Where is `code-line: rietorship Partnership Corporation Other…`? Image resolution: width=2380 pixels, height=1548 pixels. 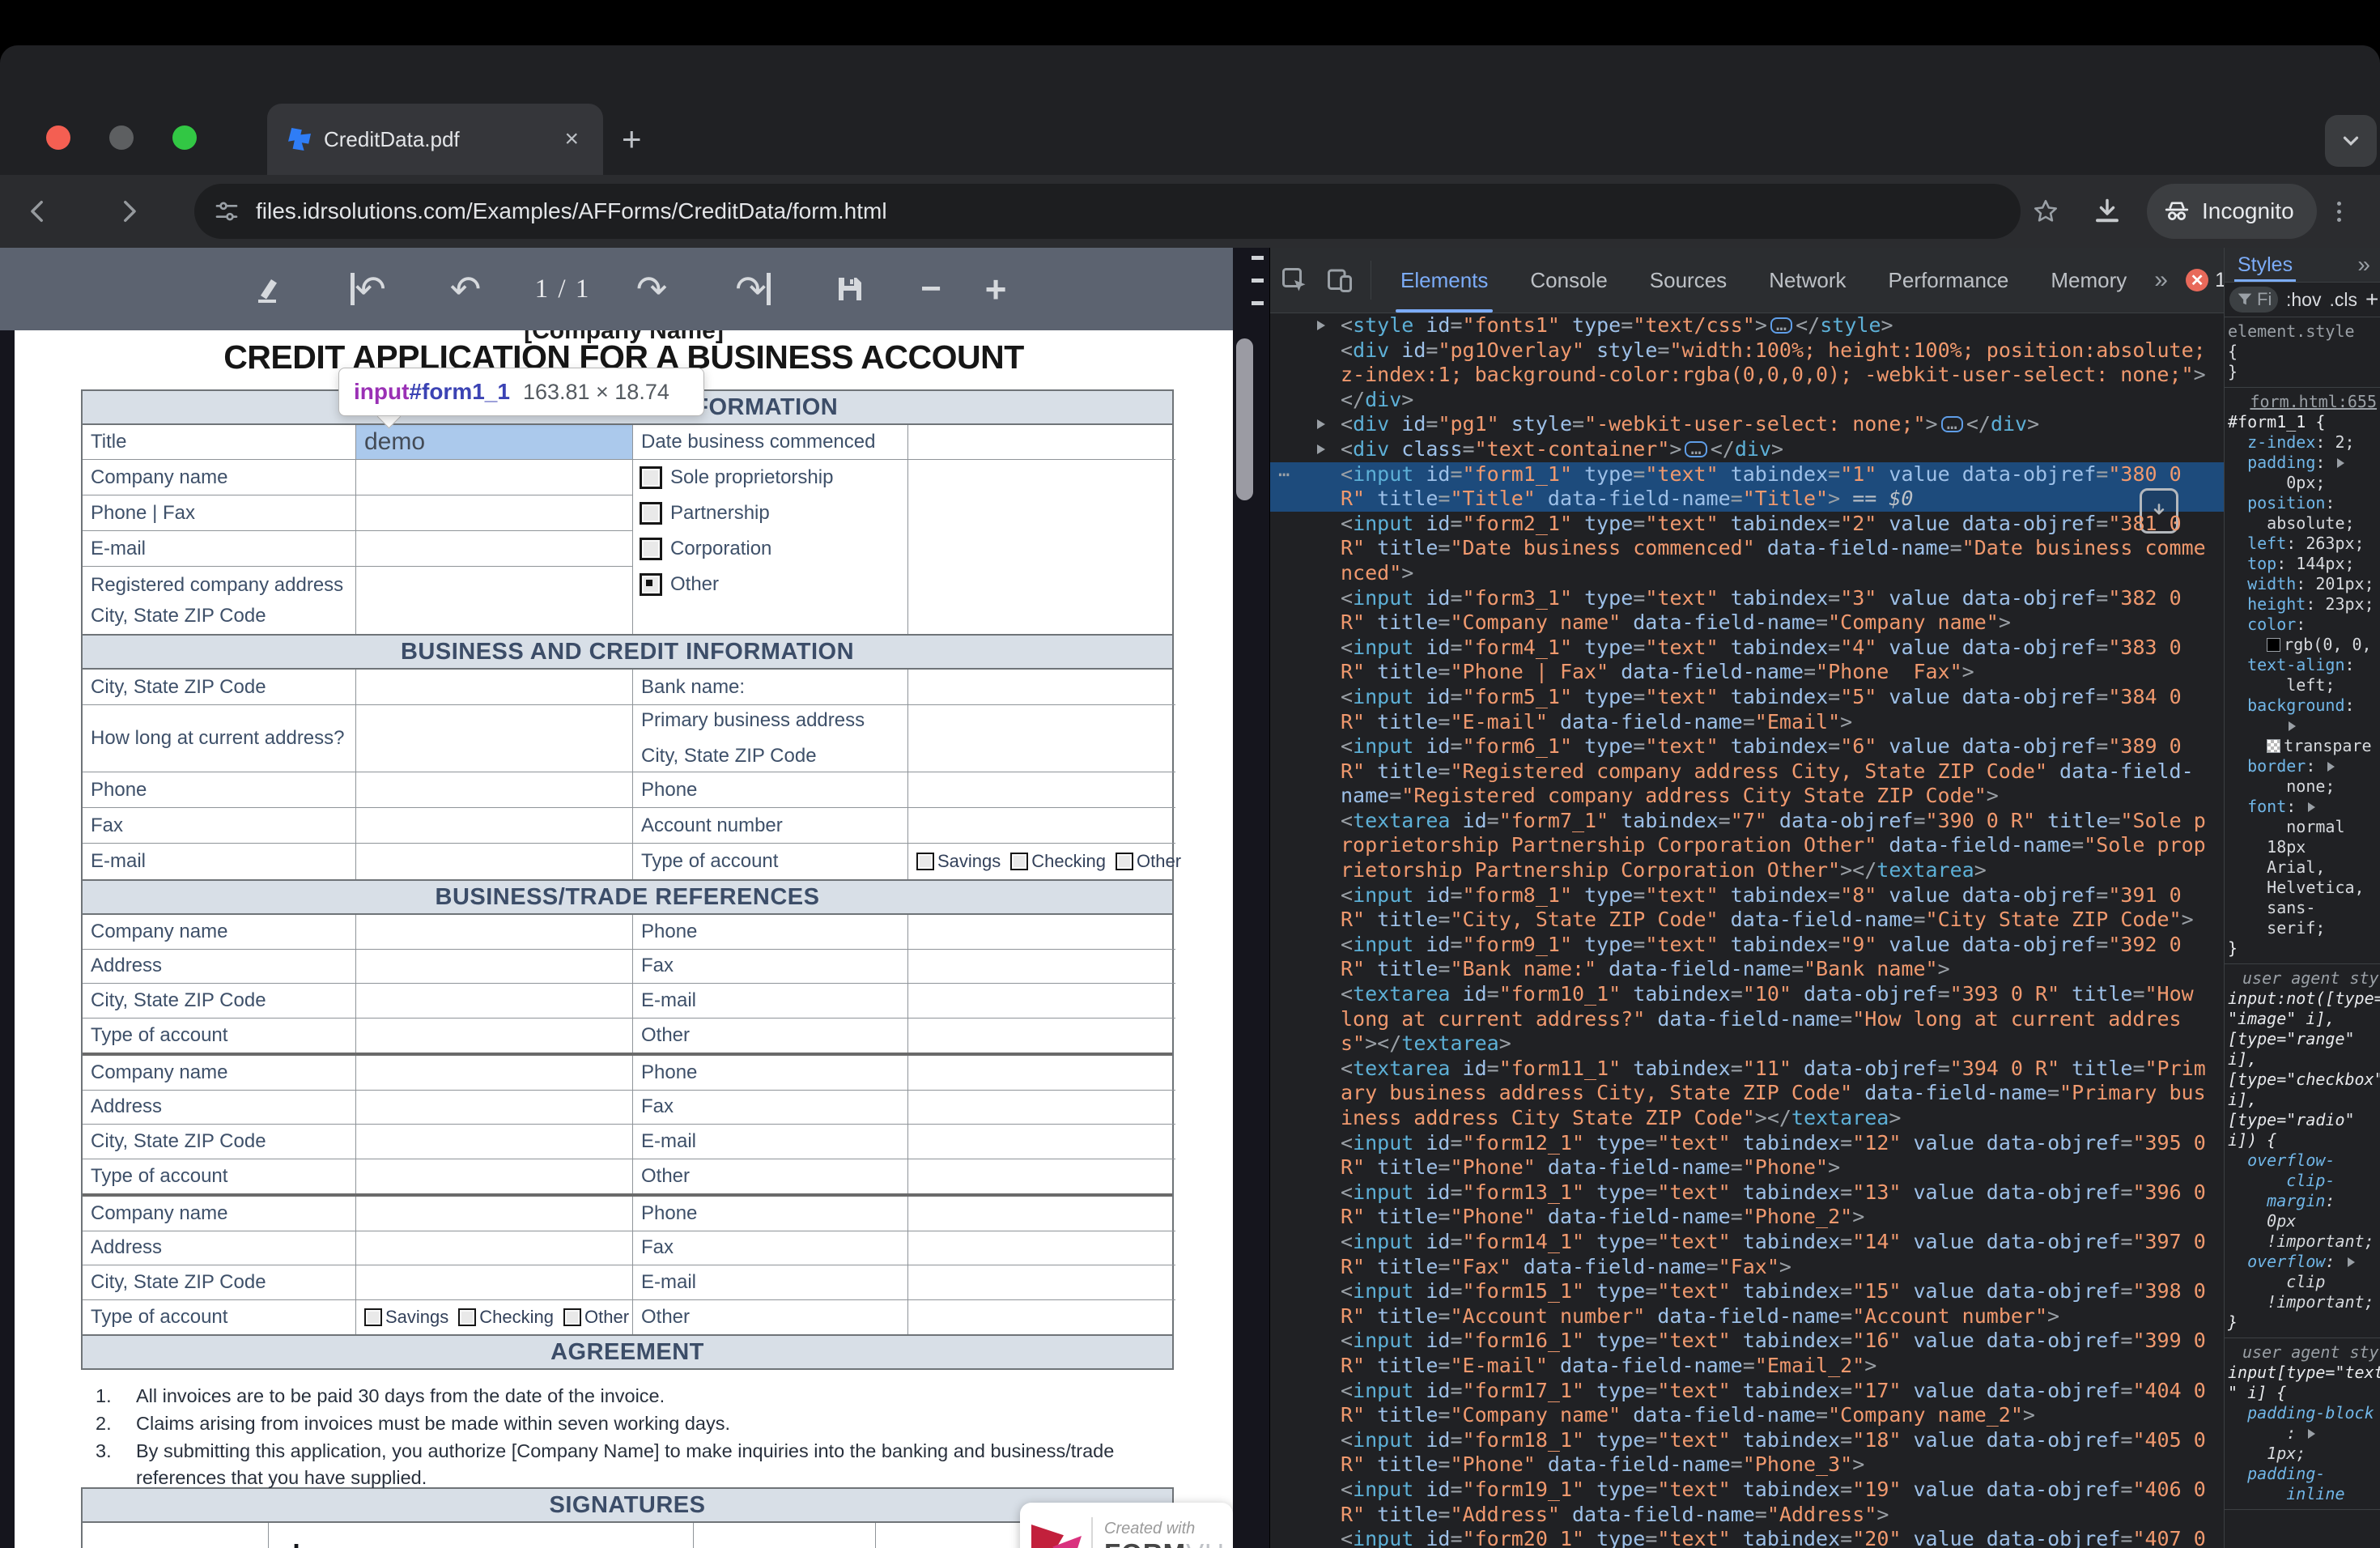
code-line: rietorship Partnership Corporation Other… is located at coordinates (1747, 870).